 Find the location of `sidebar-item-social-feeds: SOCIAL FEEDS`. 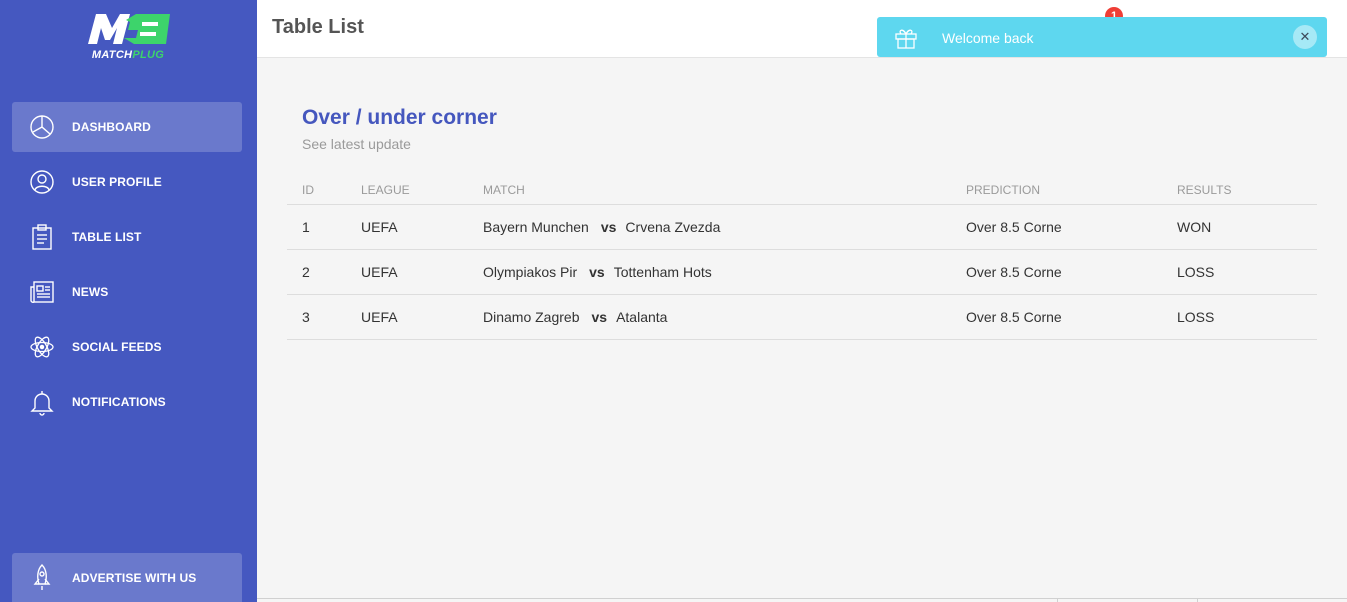

sidebar-item-social-feeds: SOCIAL FEEDS is located at coordinates (127, 347).